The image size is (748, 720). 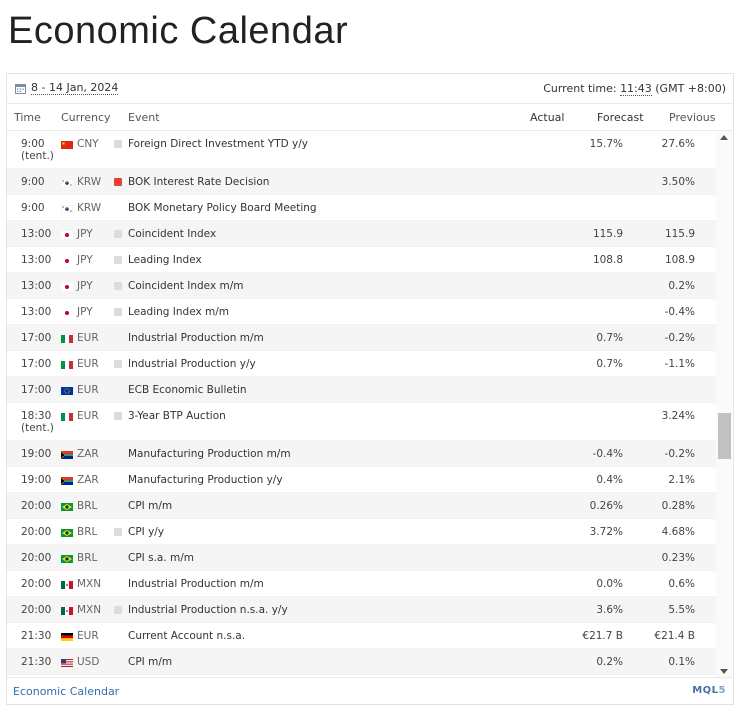 I want to click on event-name: CPI y/y, so click(x=146, y=532).